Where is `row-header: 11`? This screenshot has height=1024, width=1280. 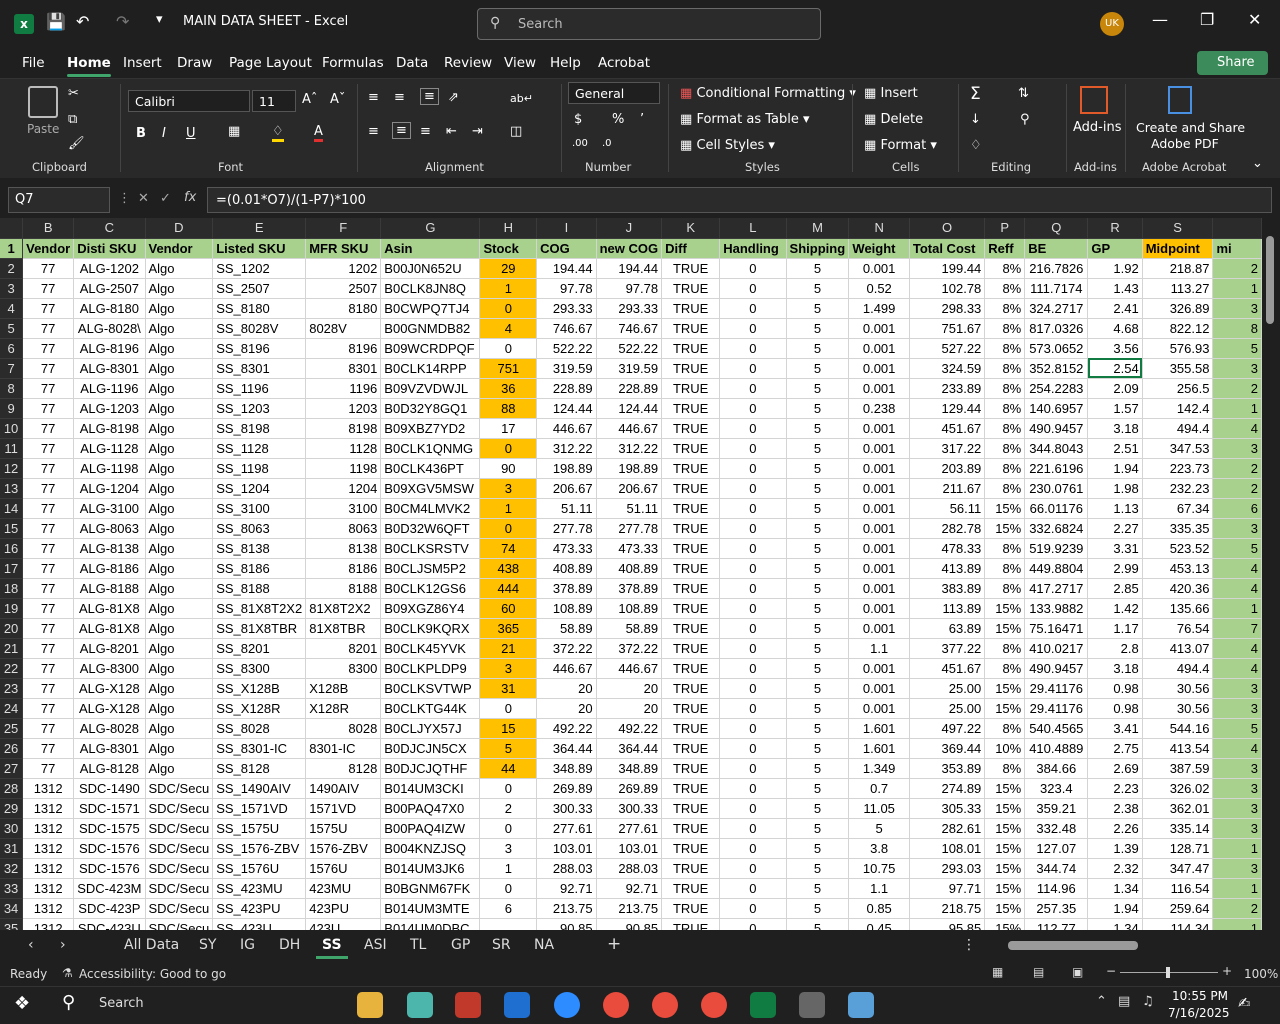
row-header: 11 is located at coordinates (12, 448).